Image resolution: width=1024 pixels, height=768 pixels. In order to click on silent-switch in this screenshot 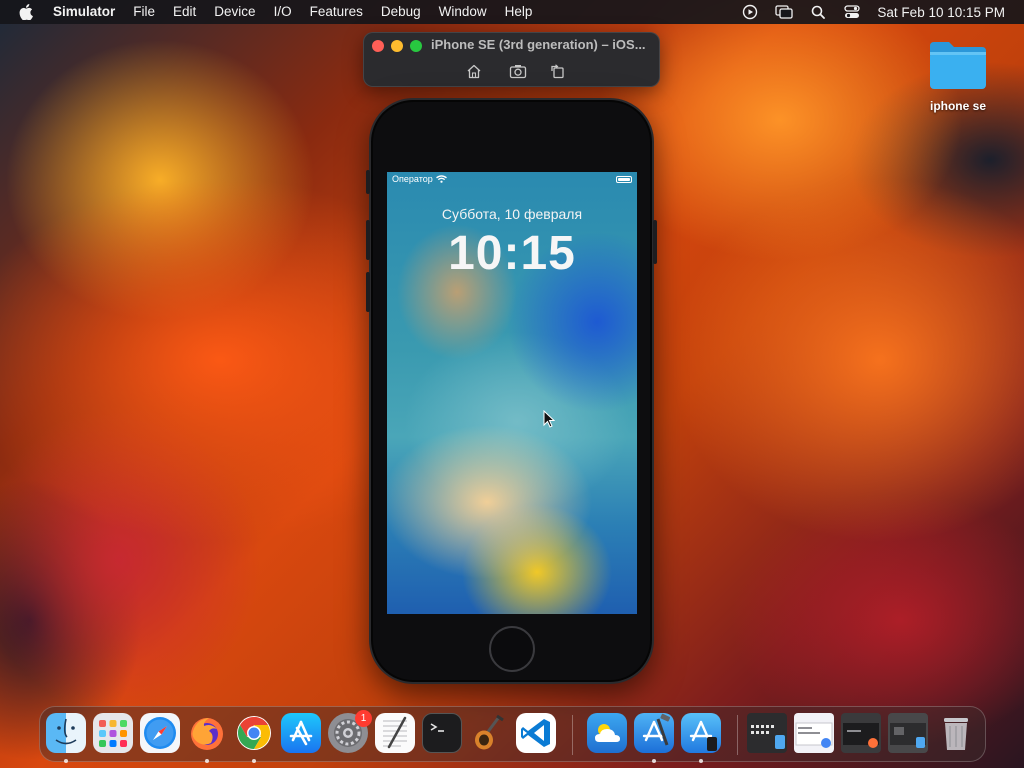, I will do `click(368, 182)`.